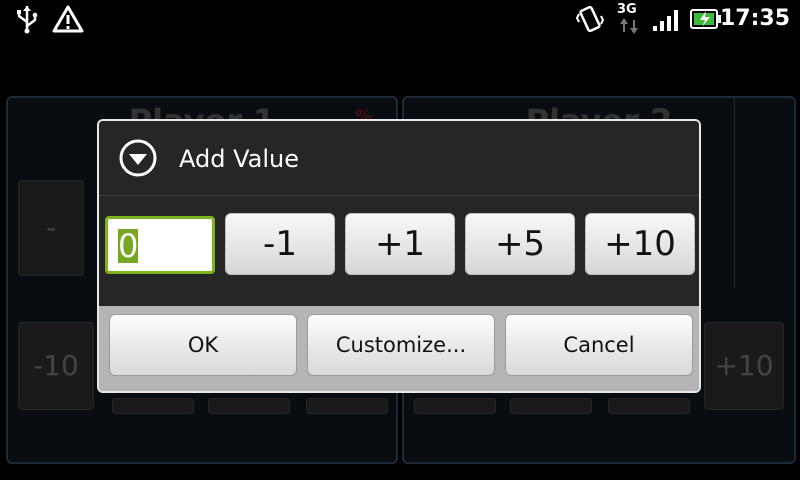 This screenshot has height=480, width=800. What do you see at coordinates (627, 9) in the screenshot?
I see `network-label: 3G` at bounding box center [627, 9].